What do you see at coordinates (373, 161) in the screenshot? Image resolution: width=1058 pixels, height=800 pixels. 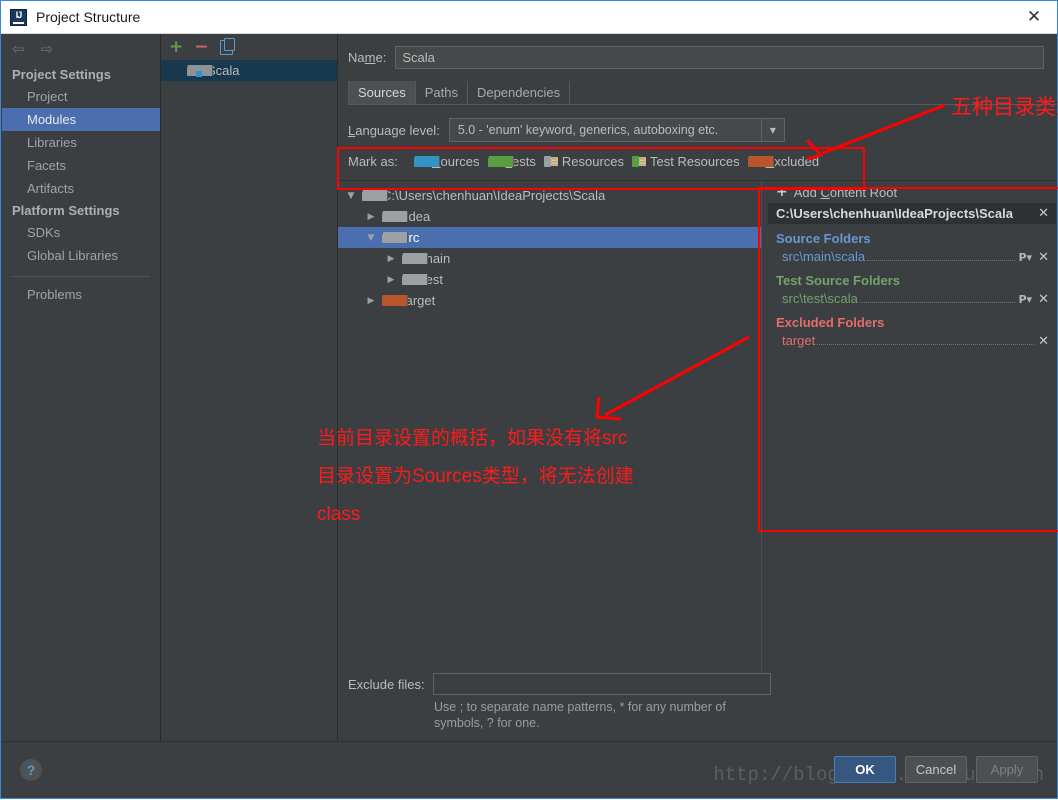 I see `mark-as-label: Mark as:` at bounding box center [373, 161].